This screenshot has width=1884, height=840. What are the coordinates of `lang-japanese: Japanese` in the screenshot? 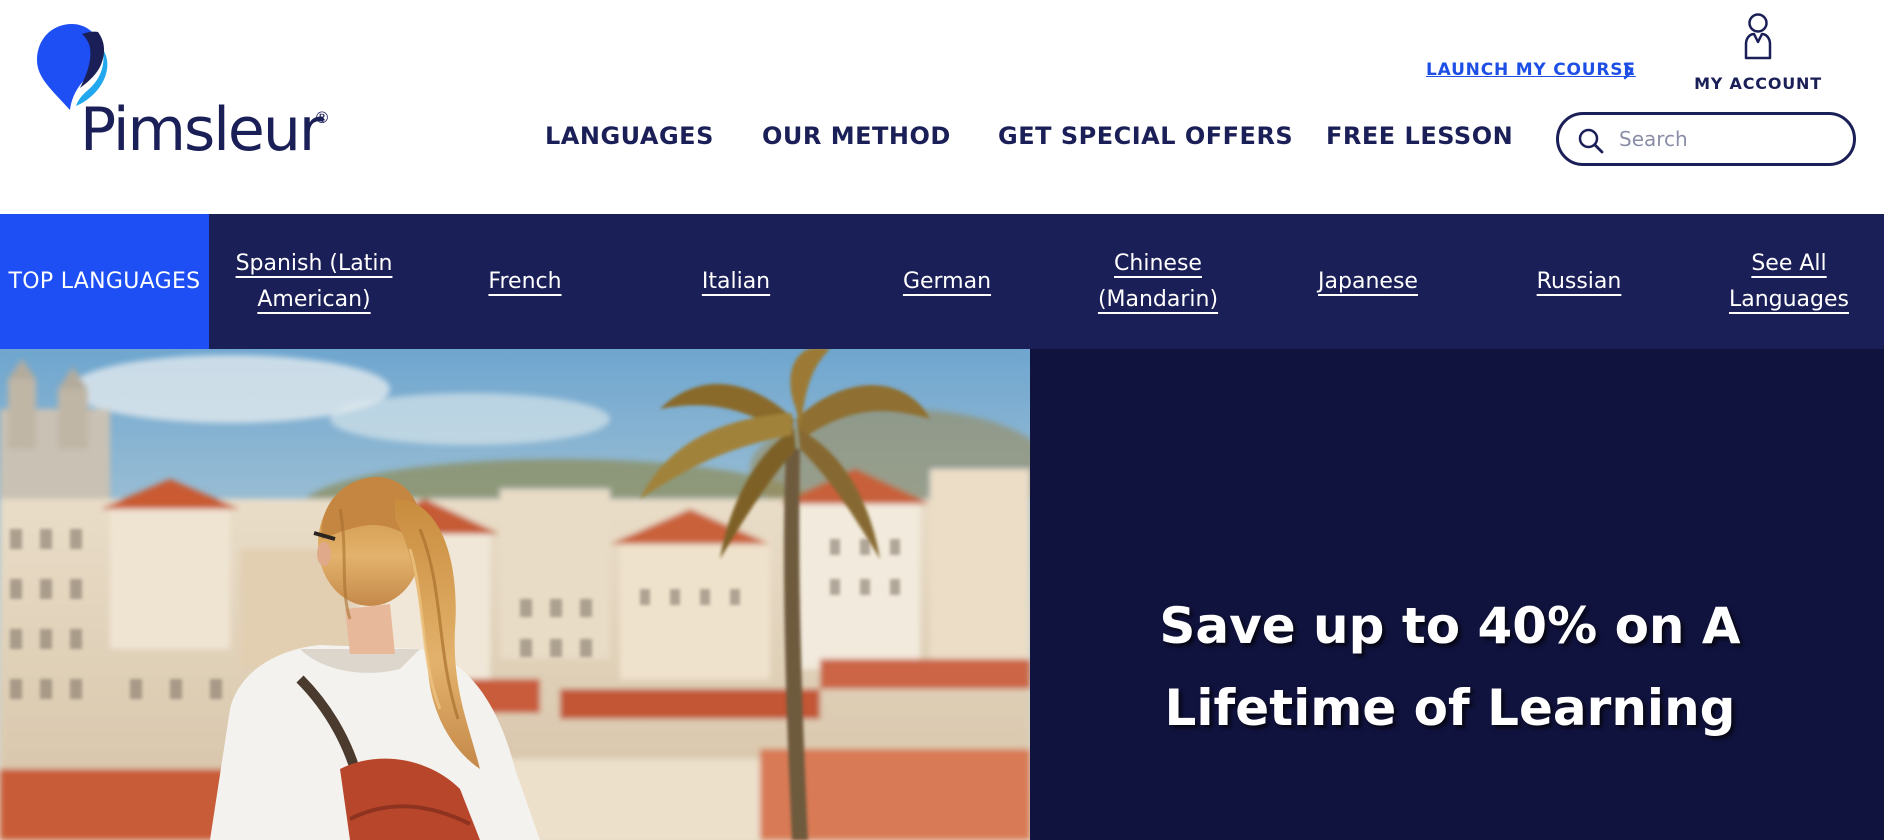 It's located at (1368, 281).